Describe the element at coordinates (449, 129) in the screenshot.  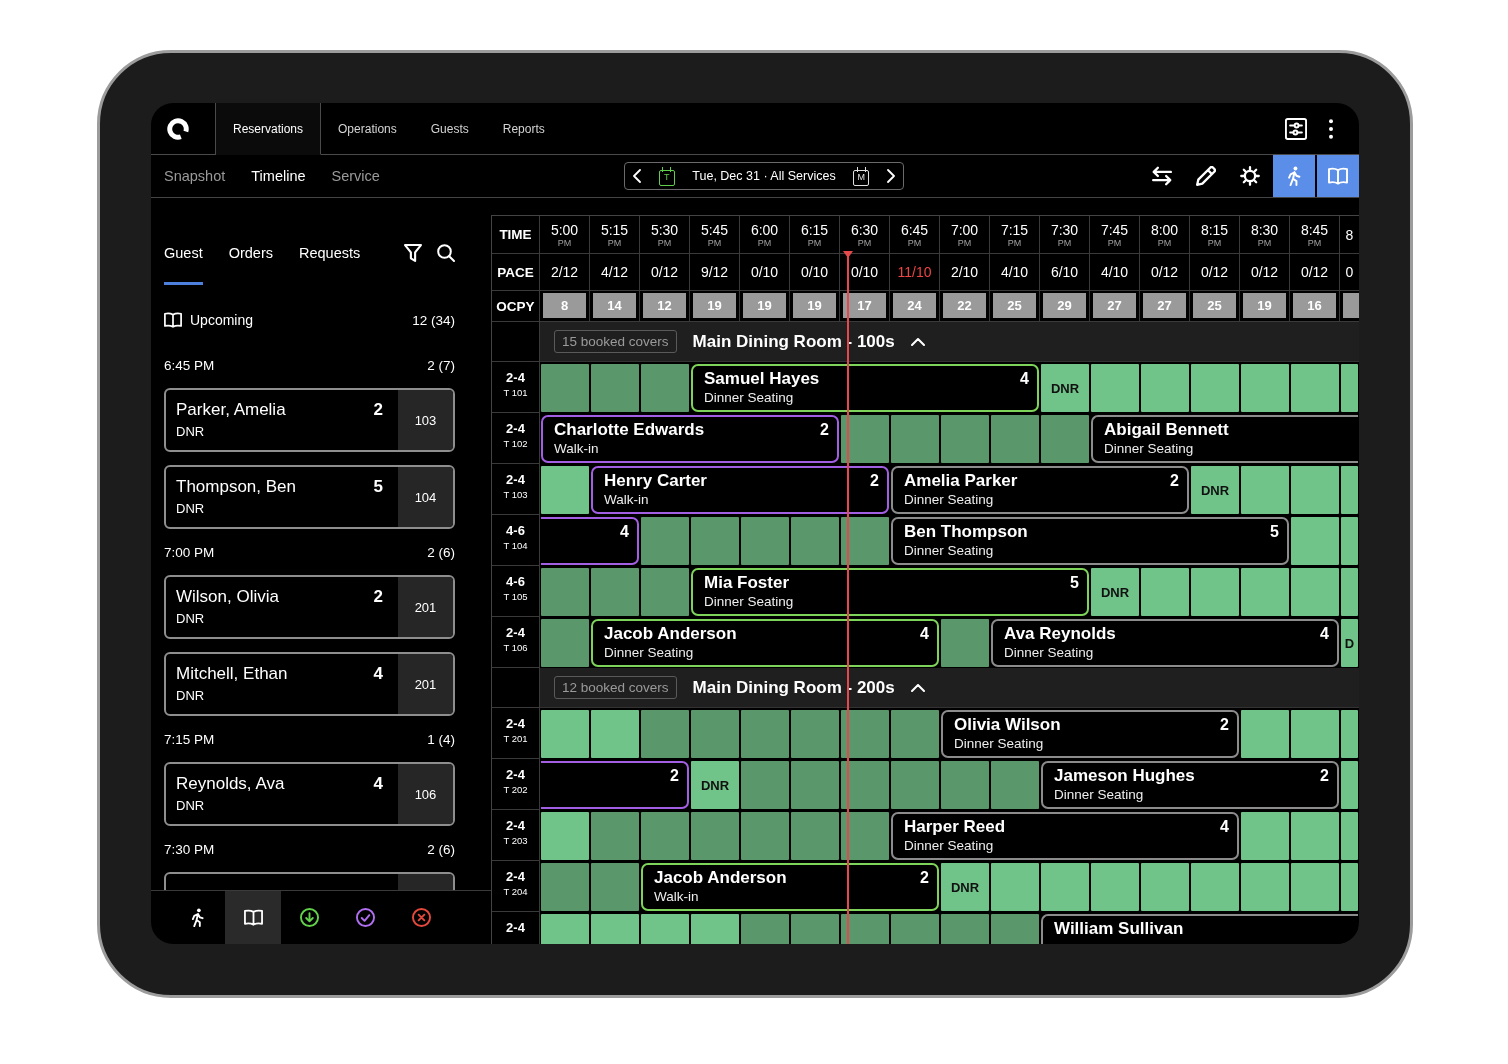
I see `nav-tab: Guests` at that location.